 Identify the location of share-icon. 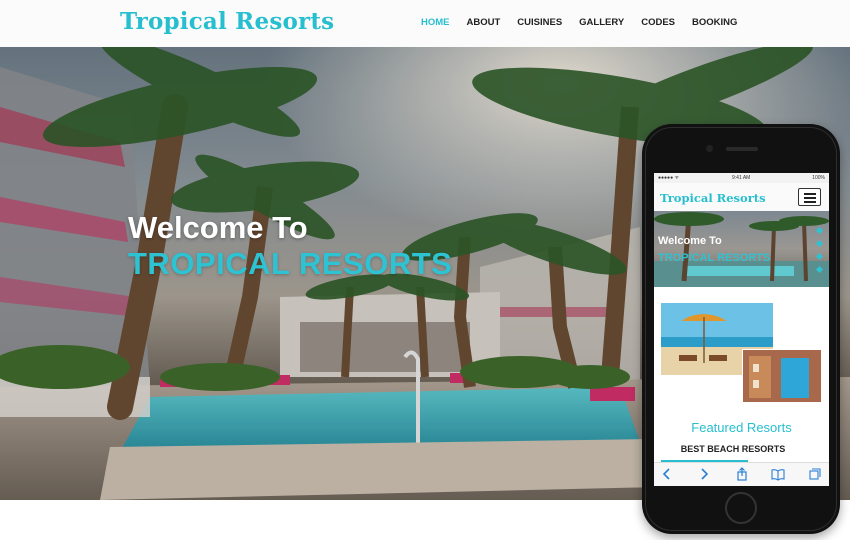
(742, 474).